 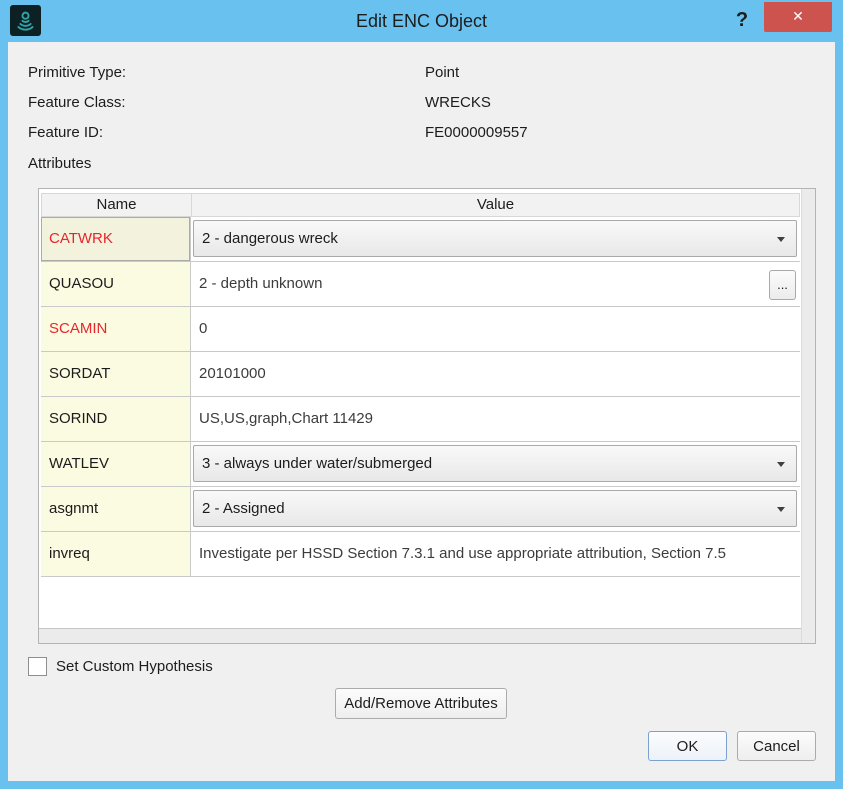 I want to click on attr-value-cell-sordat: 20101000, so click(x=495, y=374).